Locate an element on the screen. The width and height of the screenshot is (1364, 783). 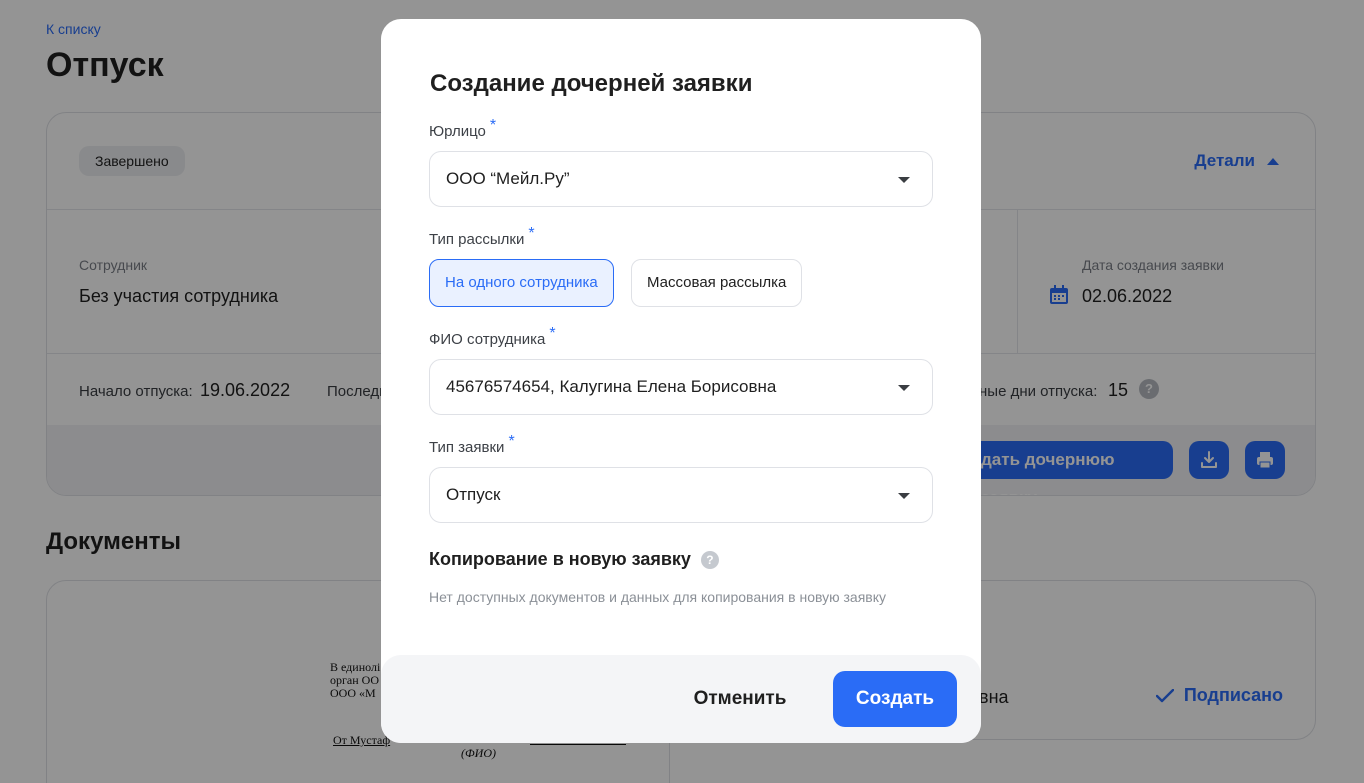
legal-entity-label: Юрлицо * is located at coordinates (462, 129).